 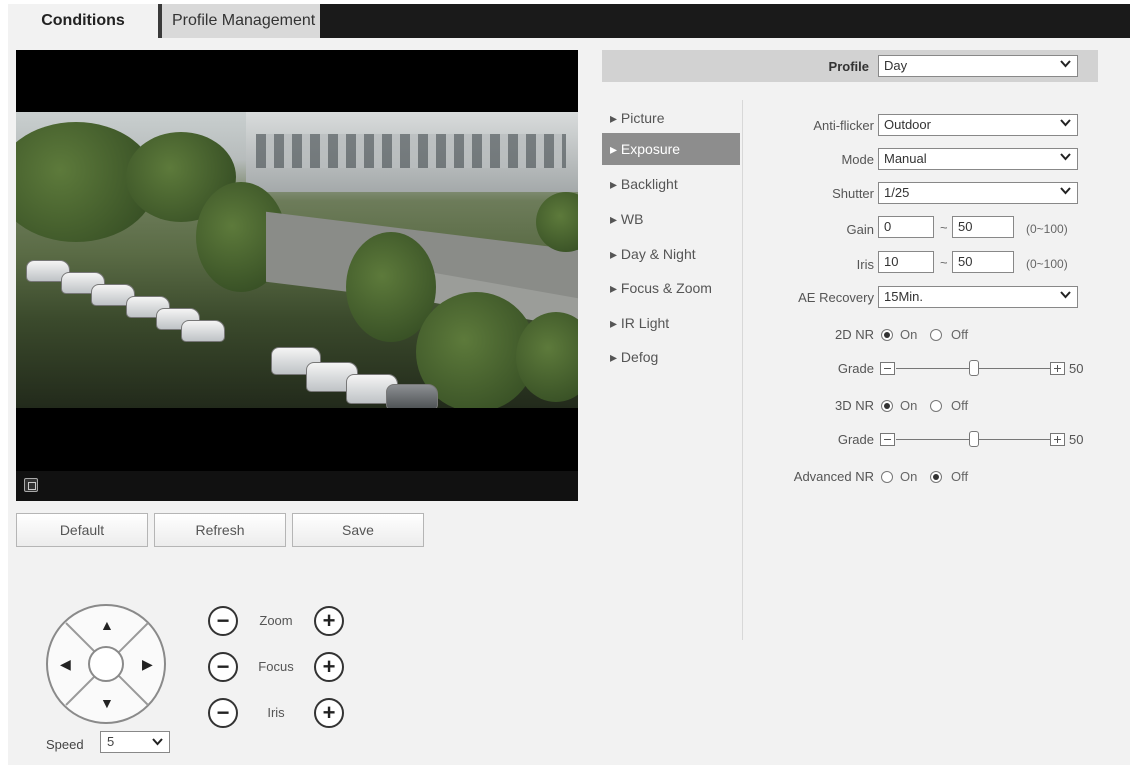 What do you see at coordinates (983, 262) in the screenshot?
I see `iris-max-input: 50` at bounding box center [983, 262].